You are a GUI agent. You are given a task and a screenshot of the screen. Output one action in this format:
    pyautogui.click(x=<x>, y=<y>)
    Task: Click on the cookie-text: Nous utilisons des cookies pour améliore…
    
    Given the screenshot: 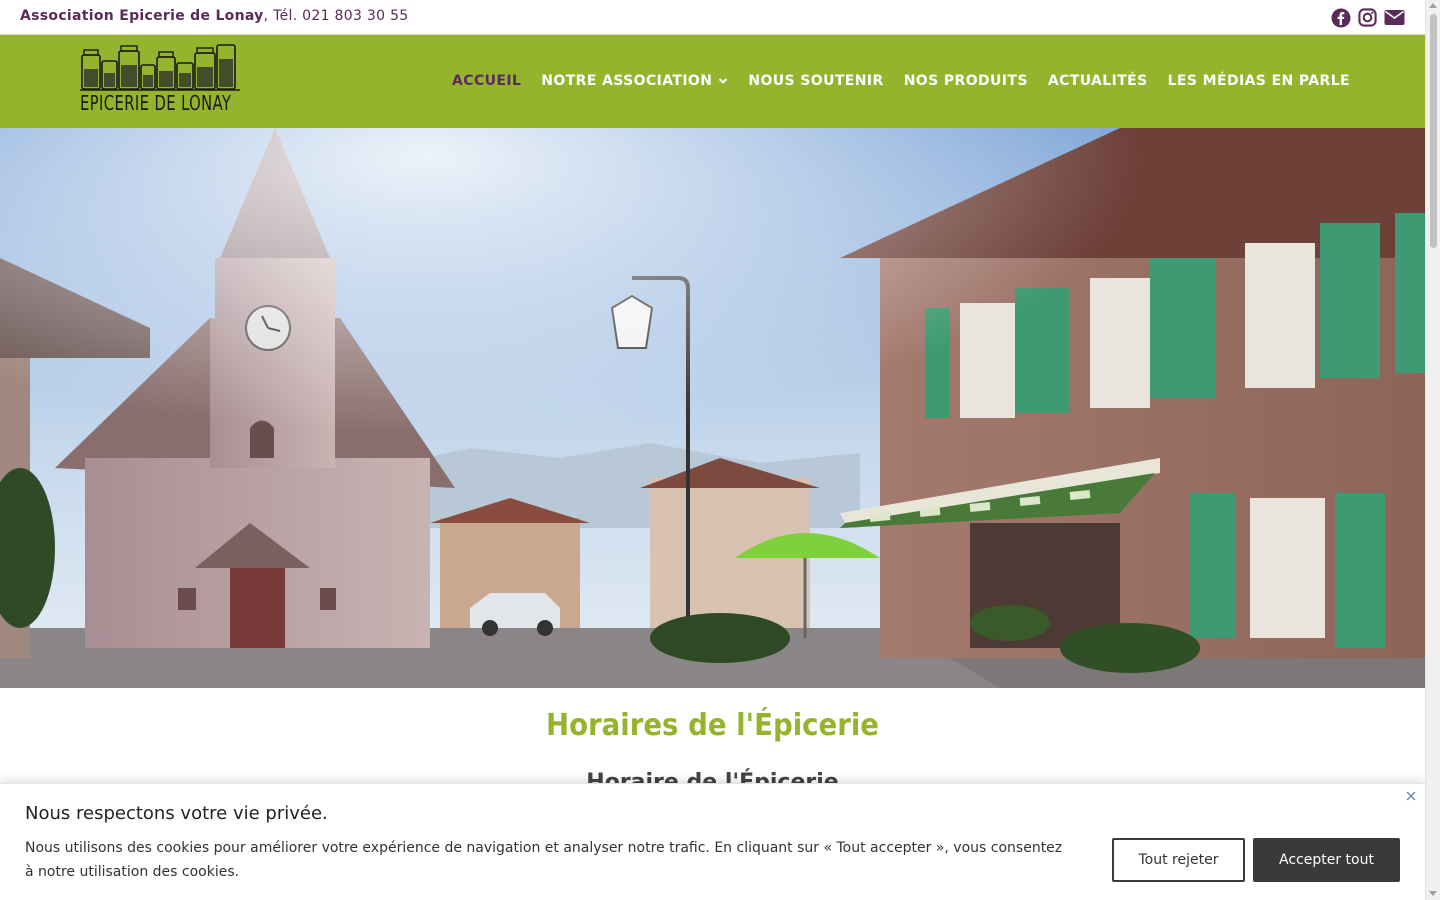 What is the action you would take?
    pyautogui.click(x=544, y=860)
    